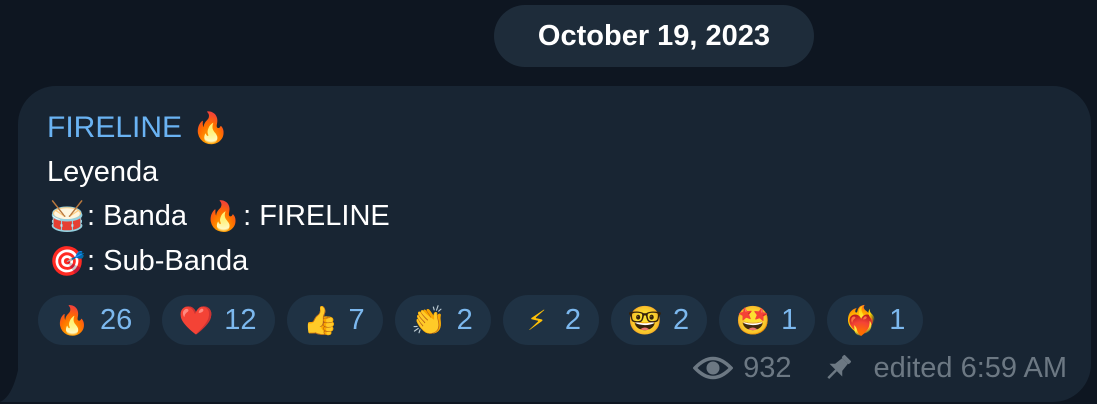 The image size is (1097, 404). Describe the element at coordinates (67, 260) in the screenshot. I see `target-icon: 🎯` at that location.